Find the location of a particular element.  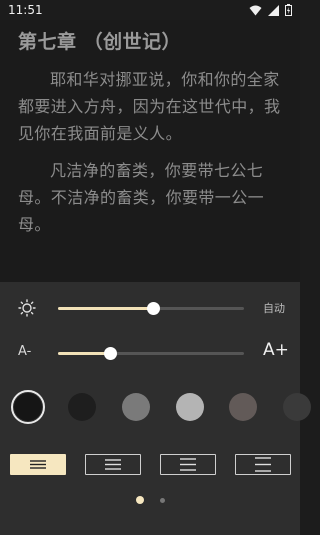

paragraph: 凡洁净的畜类，你要带七公七母。不洁净的畜类，你要带一公一母。 is located at coordinates (141, 197).